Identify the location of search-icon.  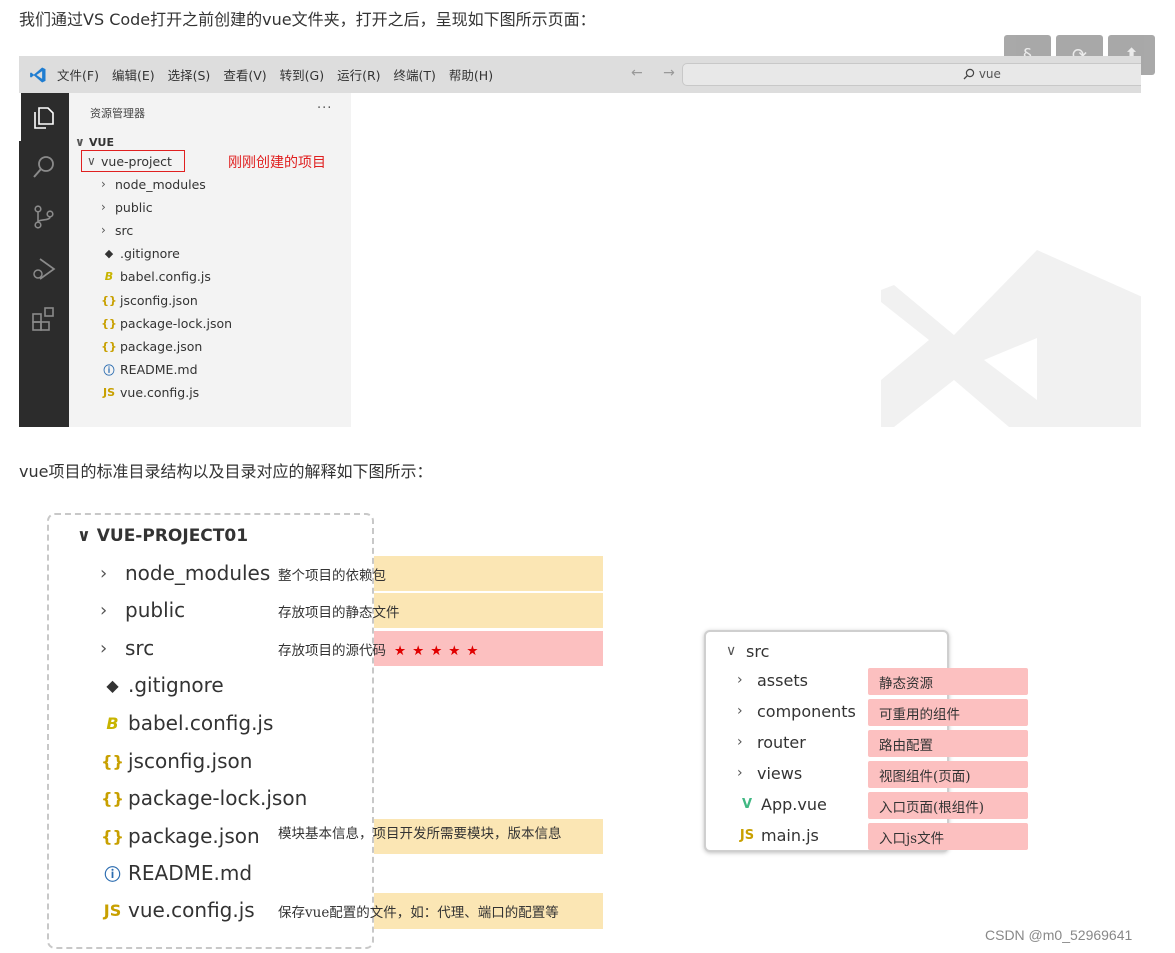
(969, 74).